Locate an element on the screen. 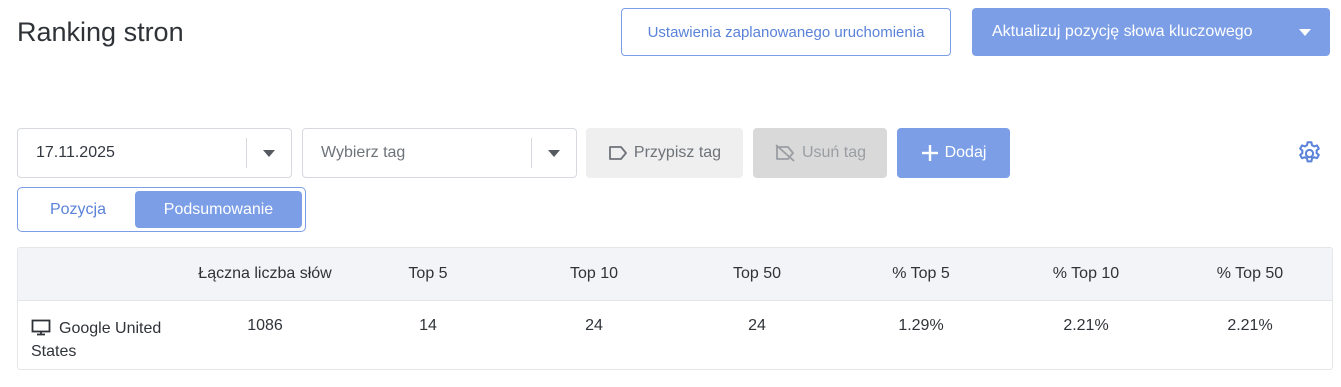 The image size is (1341, 387). assign-tag-label: Przypisz tag is located at coordinates (677, 152).